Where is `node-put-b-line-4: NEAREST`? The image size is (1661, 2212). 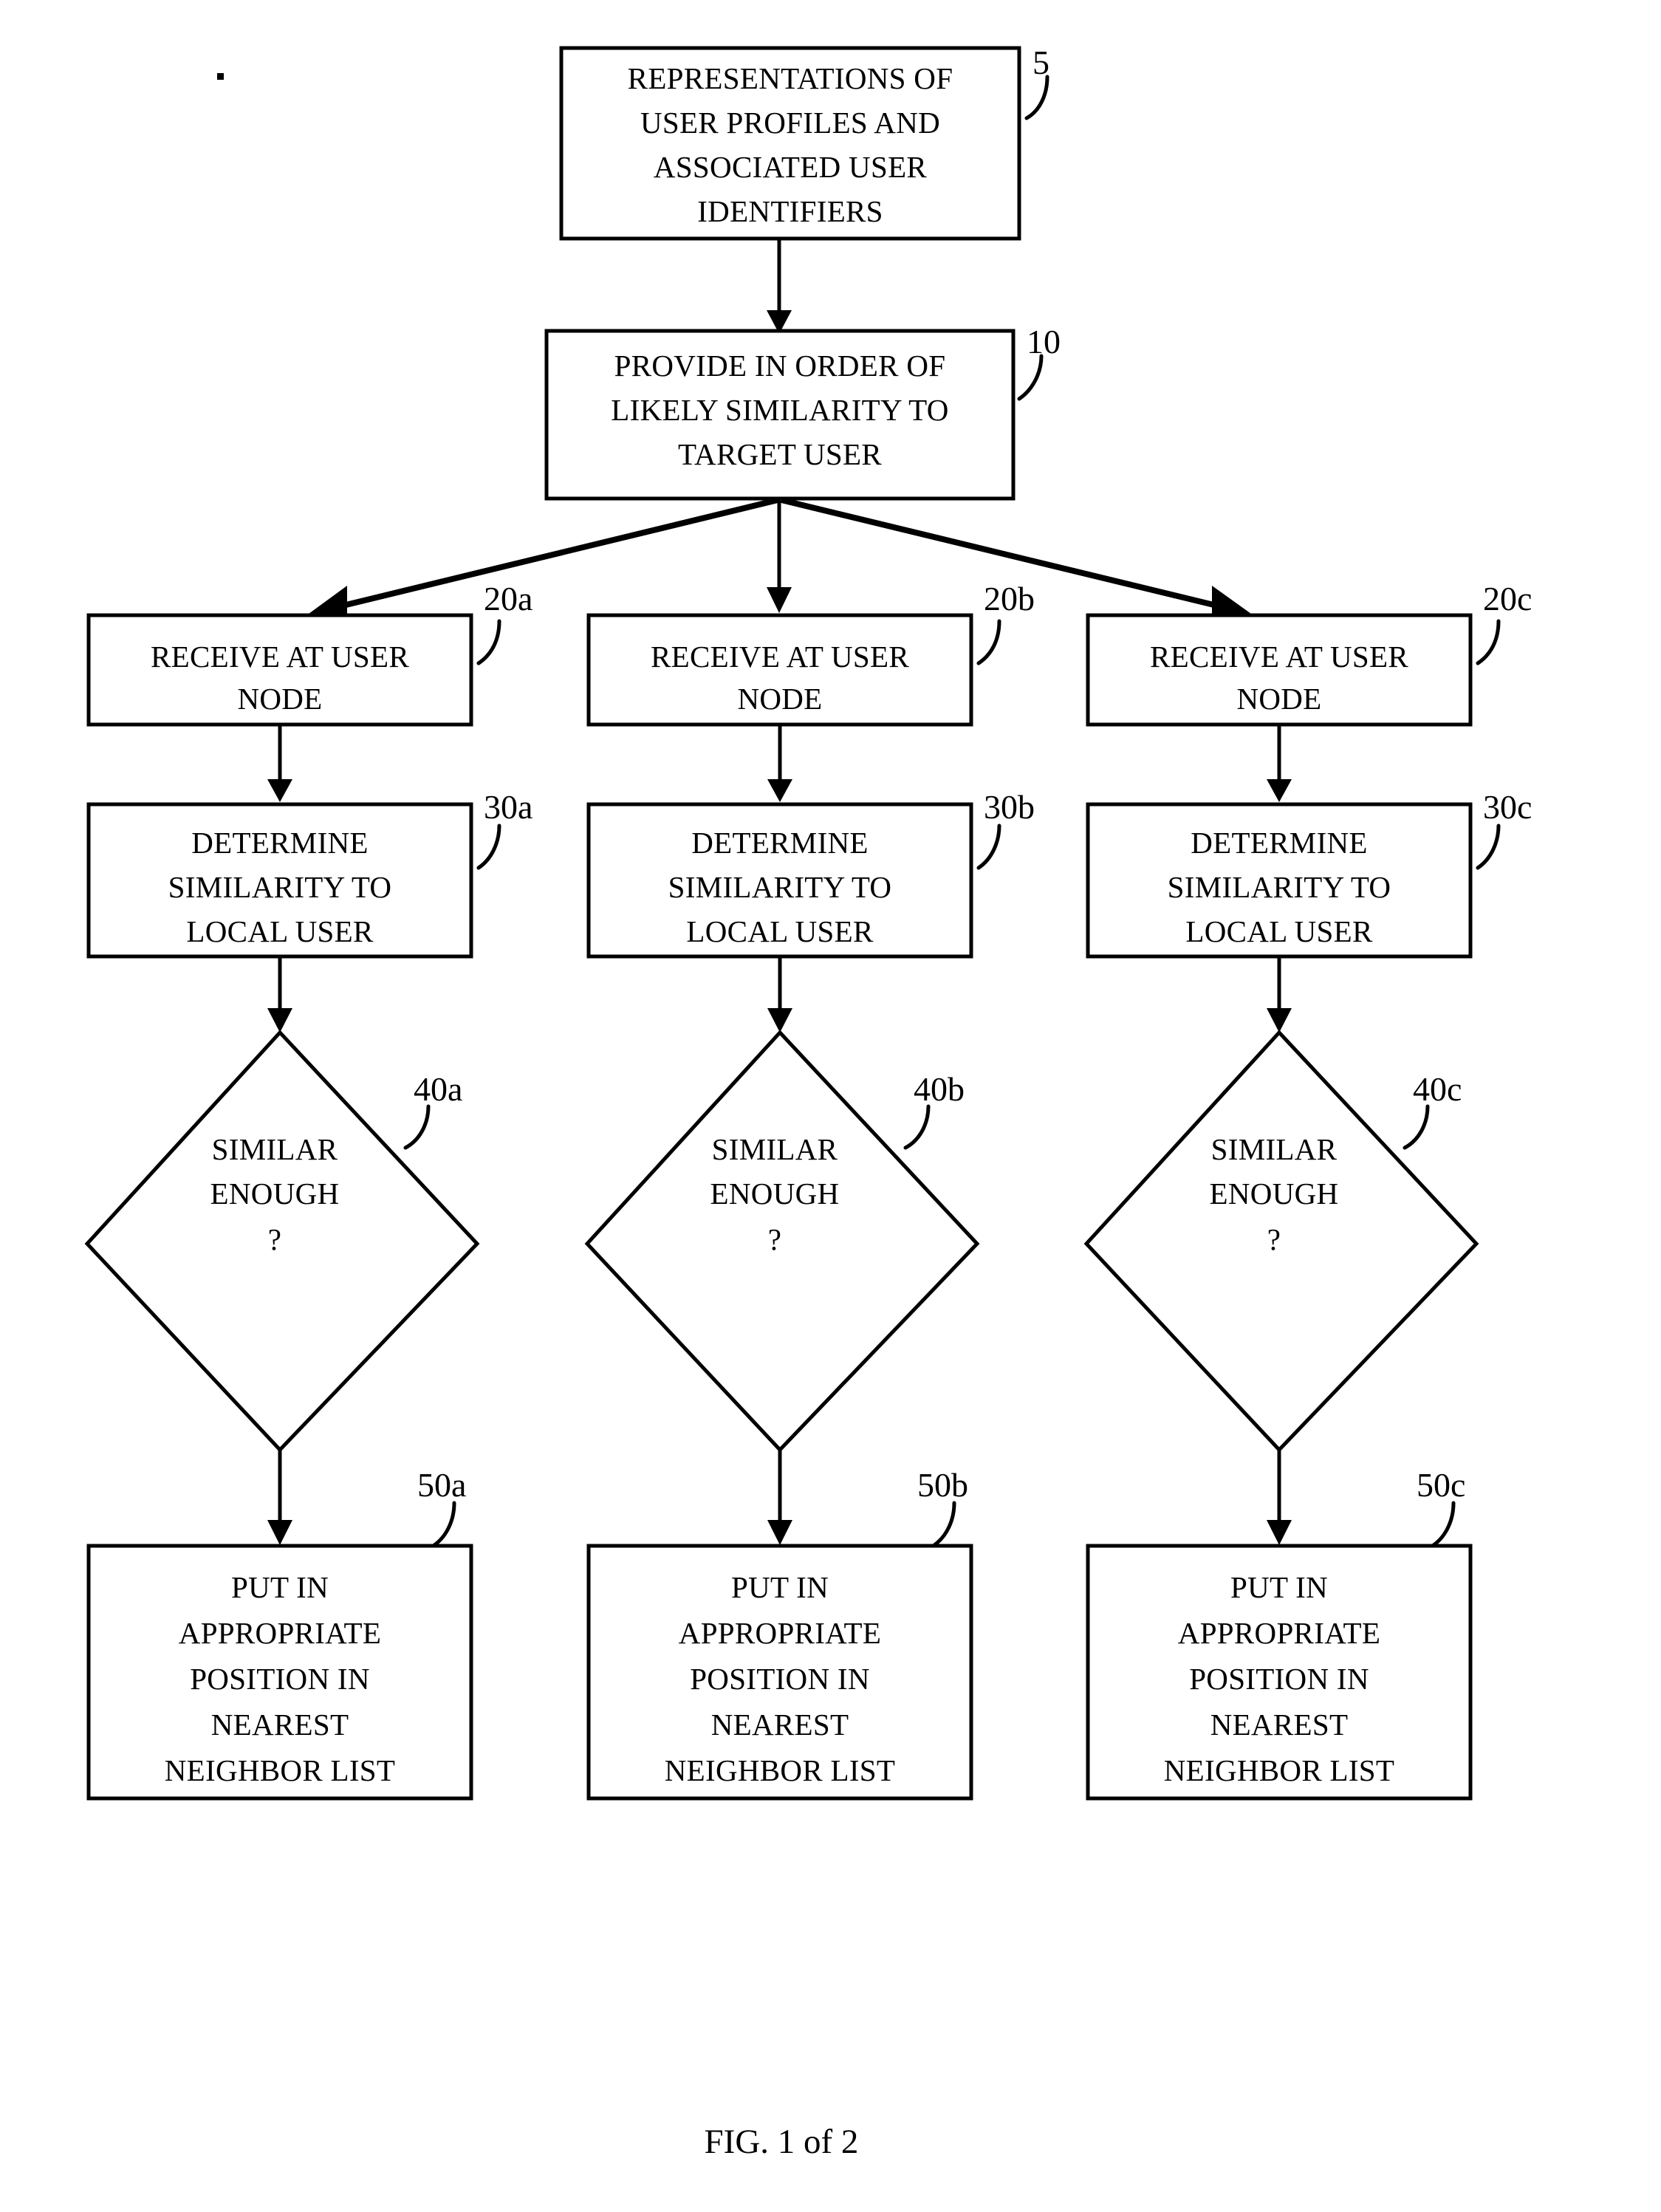 node-put-b-line-4: NEAREST is located at coordinates (780, 1725).